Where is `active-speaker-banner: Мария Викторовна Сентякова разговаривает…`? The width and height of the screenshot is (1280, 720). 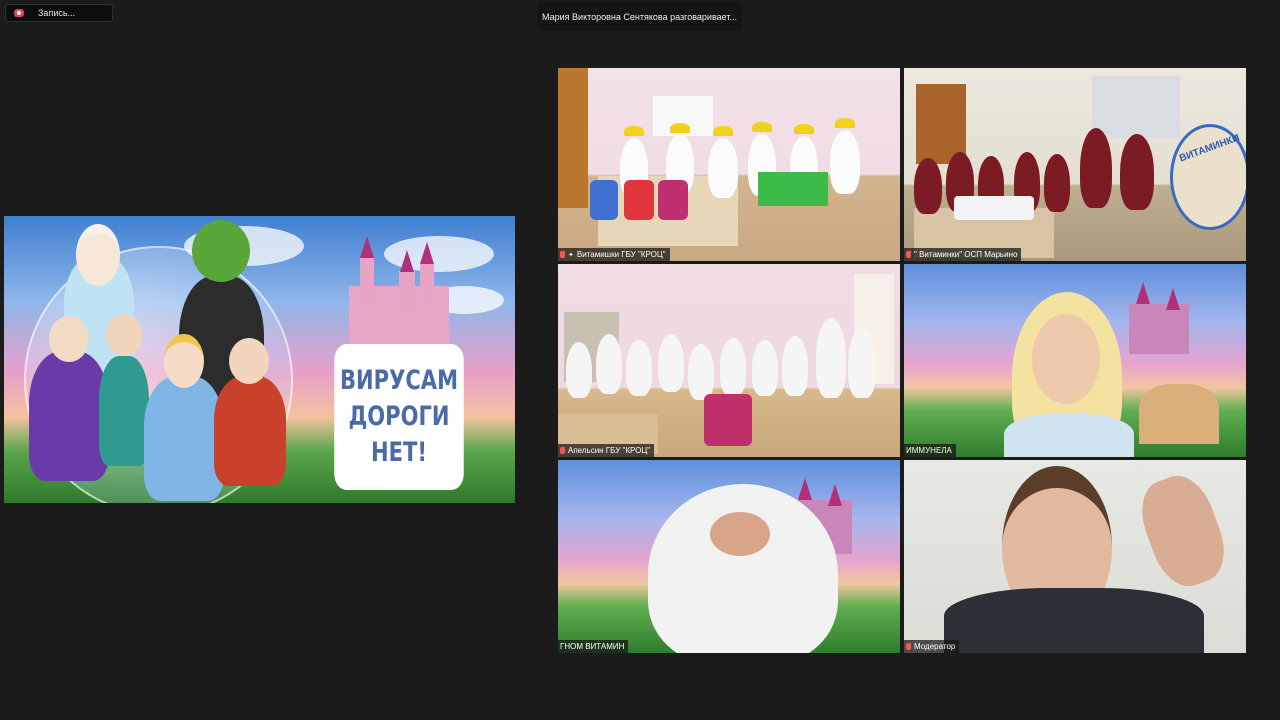
active-speaker-banner: Мария Викторовна Сентякова разговаривает… is located at coordinates (639, 16).